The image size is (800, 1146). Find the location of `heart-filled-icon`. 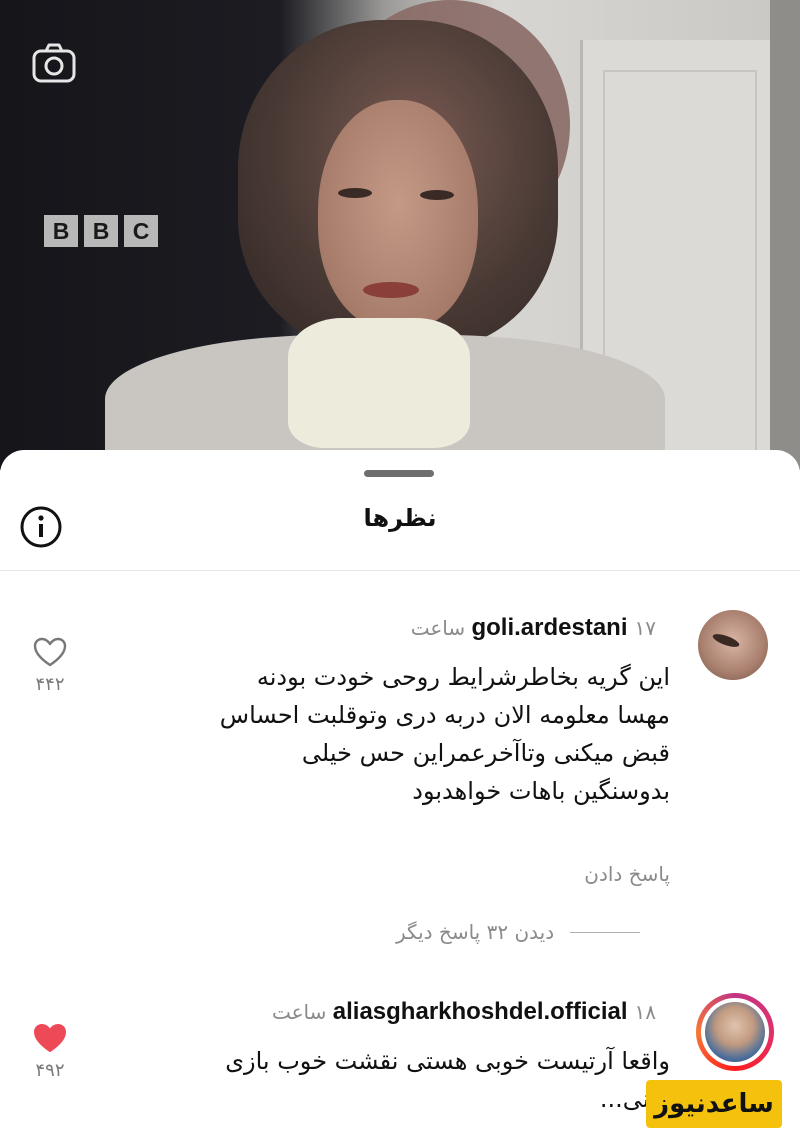

heart-filled-icon is located at coordinates (50, 1038).